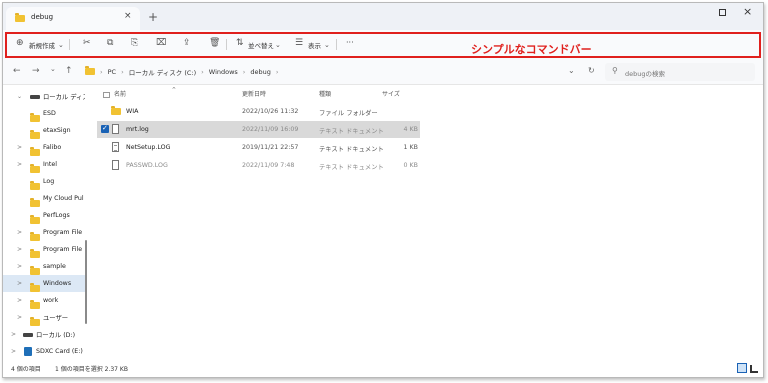 This screenshot has height=383, width=768. I want to click on select-all-checkbox, so click(106, 94).